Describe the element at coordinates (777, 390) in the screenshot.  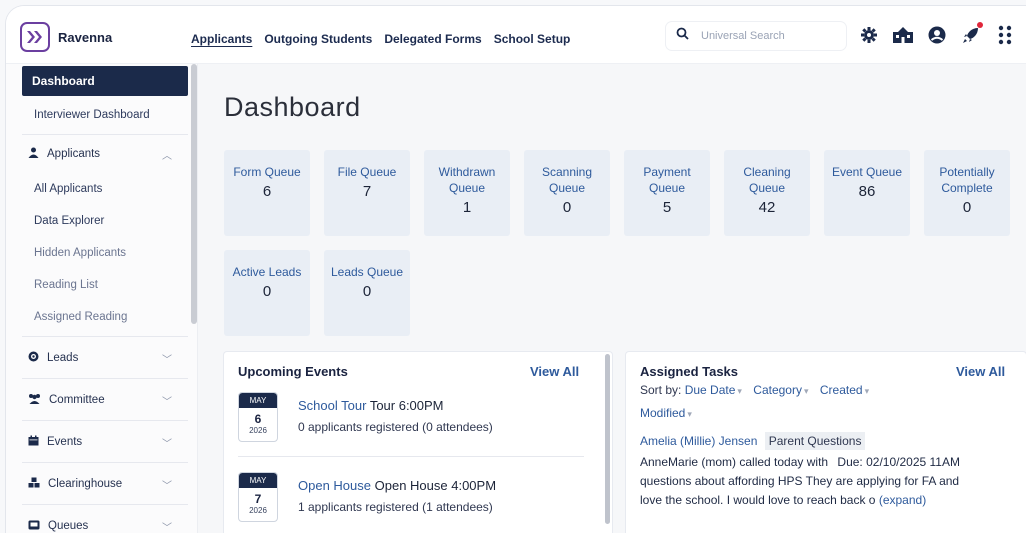
I see `sort-category: Category` at that location.